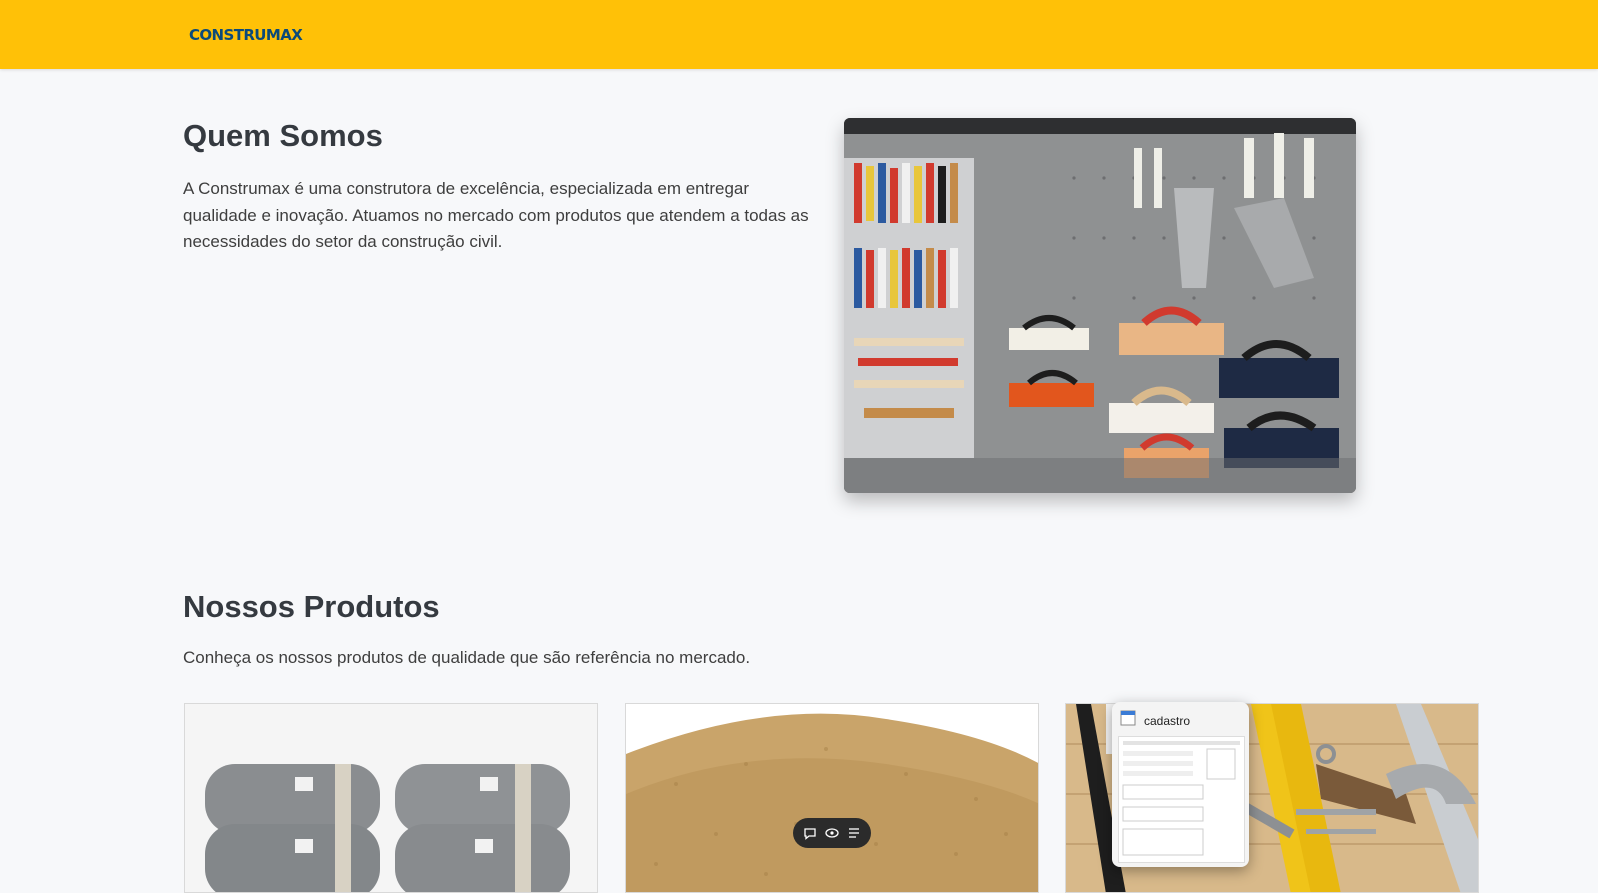  Describe the element at coordinates (1167, 720) in the screenshot. I see `popup-title: cadastro` at that location.